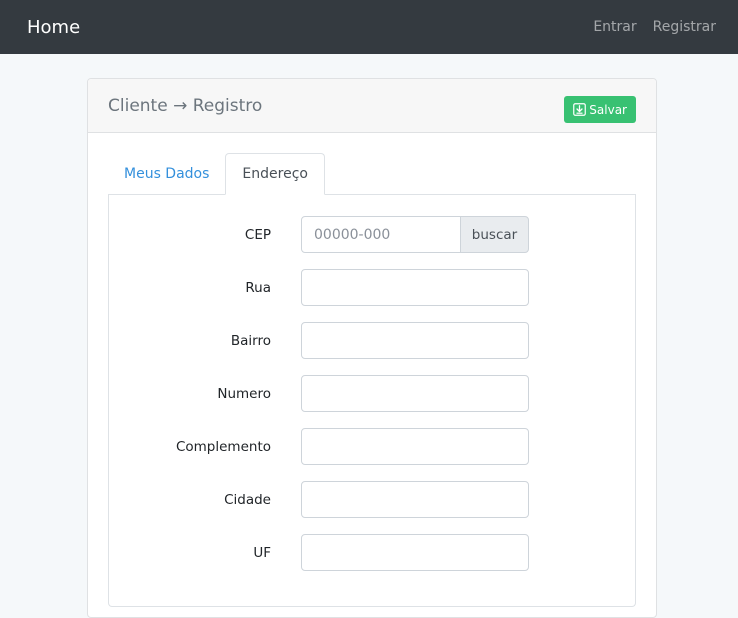 The height and width of the screenshot is (618, 738). I want to click on login-link: Entrar, so click(614, 27).